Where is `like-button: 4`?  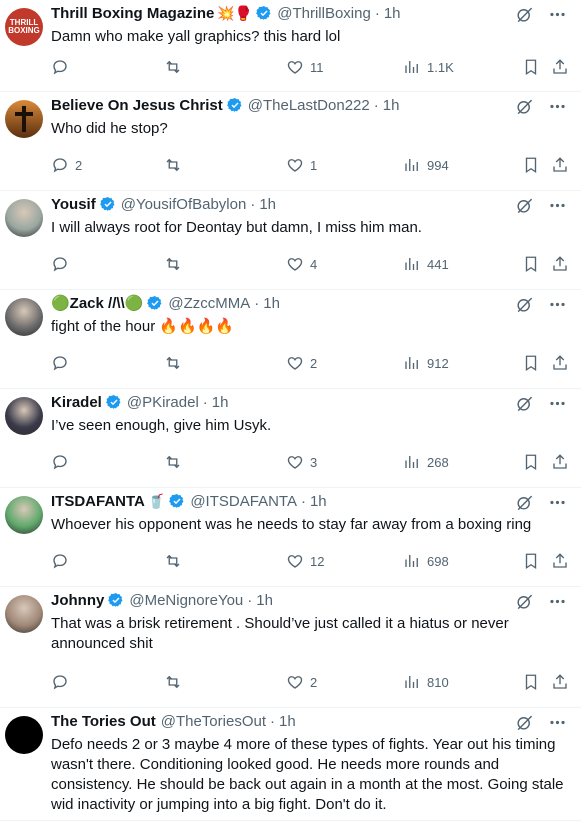
like-button: 4 is located at coordinates (301, 264).